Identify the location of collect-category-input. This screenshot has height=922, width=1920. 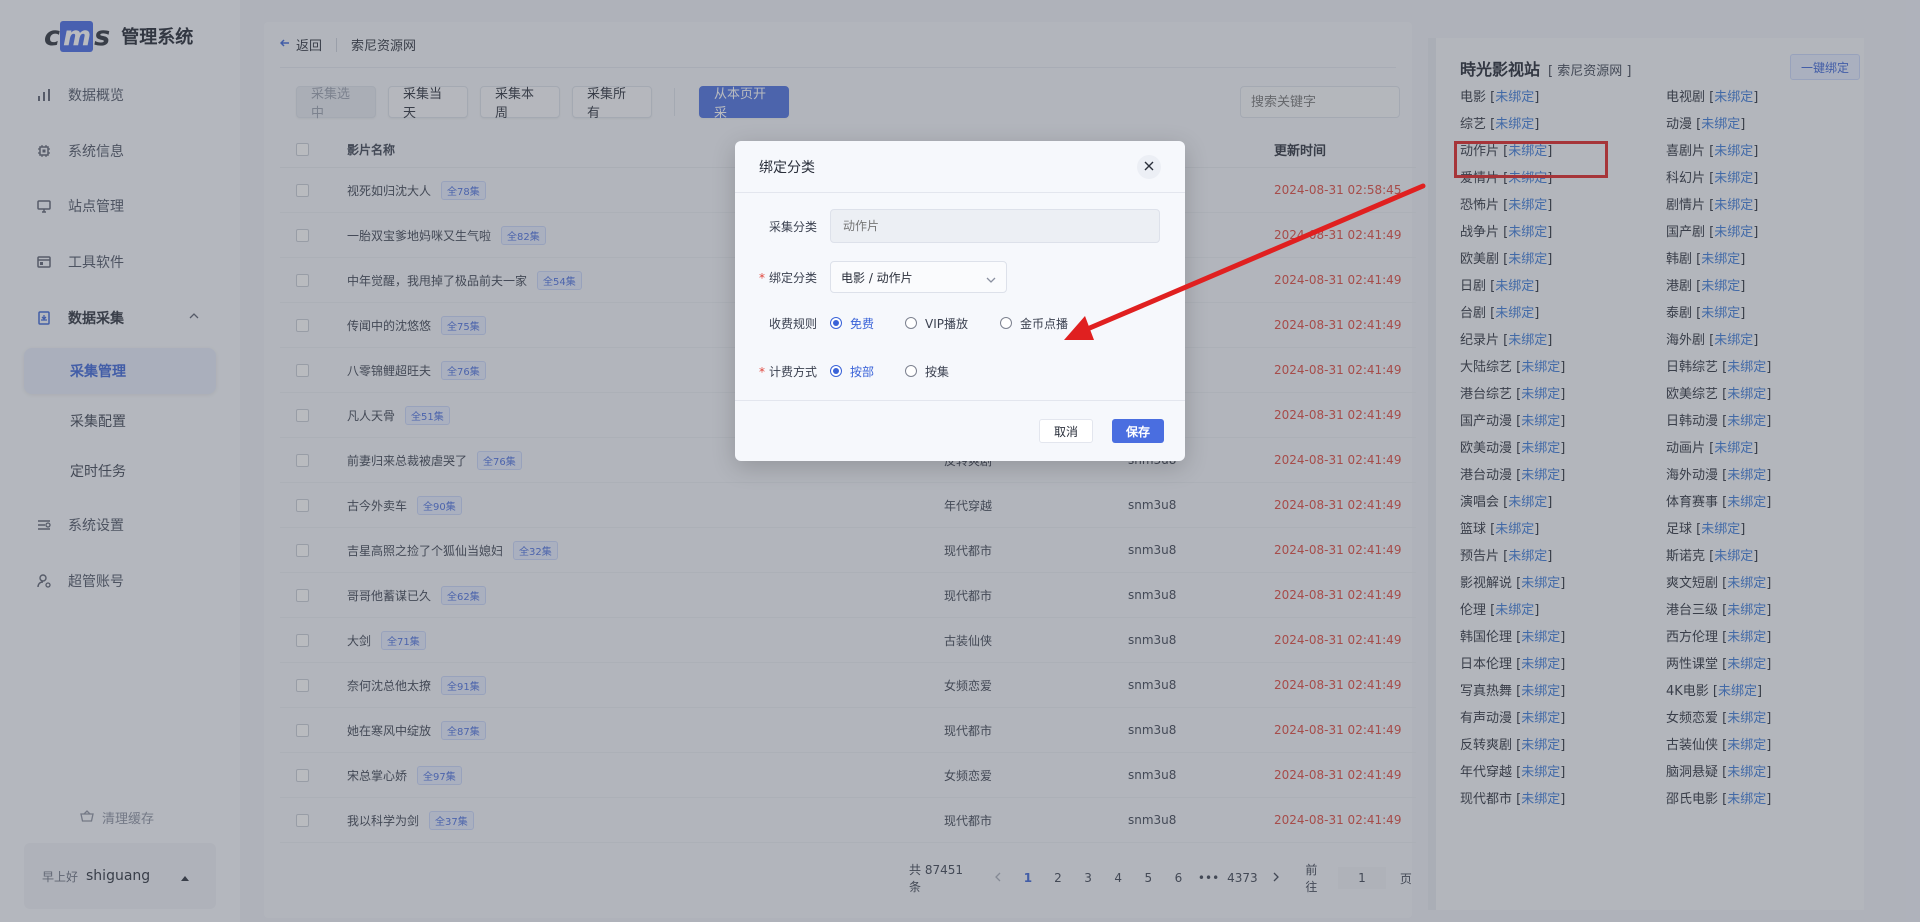
(995, 226).